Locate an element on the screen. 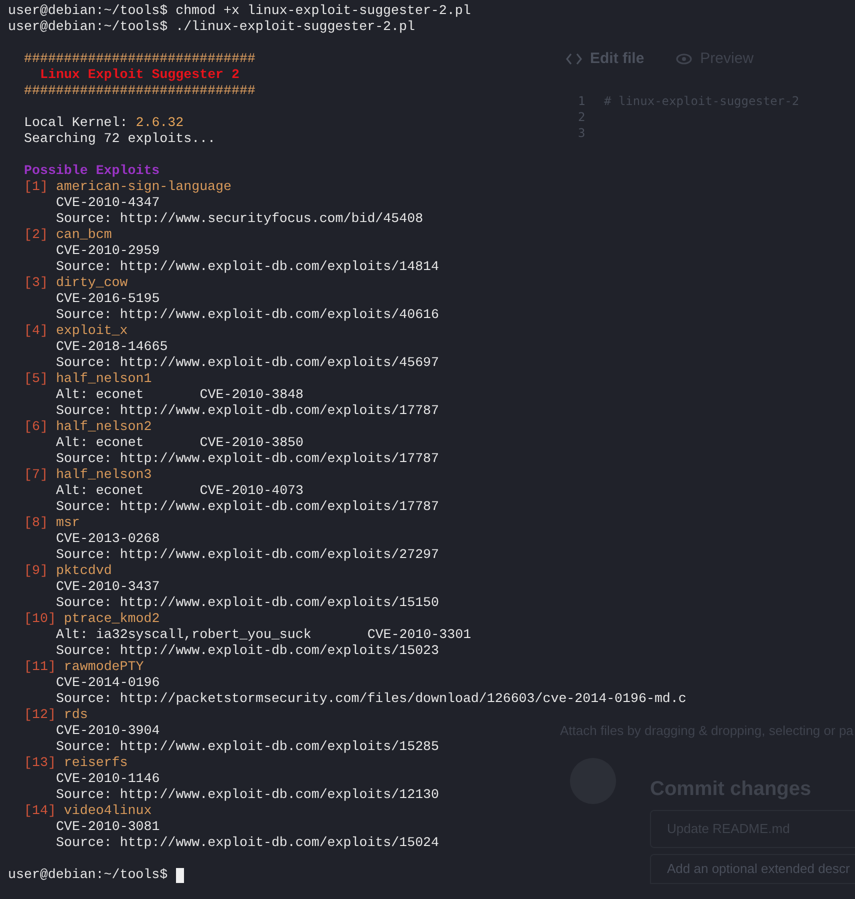 The image size is (855, 899). source-url: Source: http://www.exploit-db.com/exploits/27297 is located at coordinates (247, 555).